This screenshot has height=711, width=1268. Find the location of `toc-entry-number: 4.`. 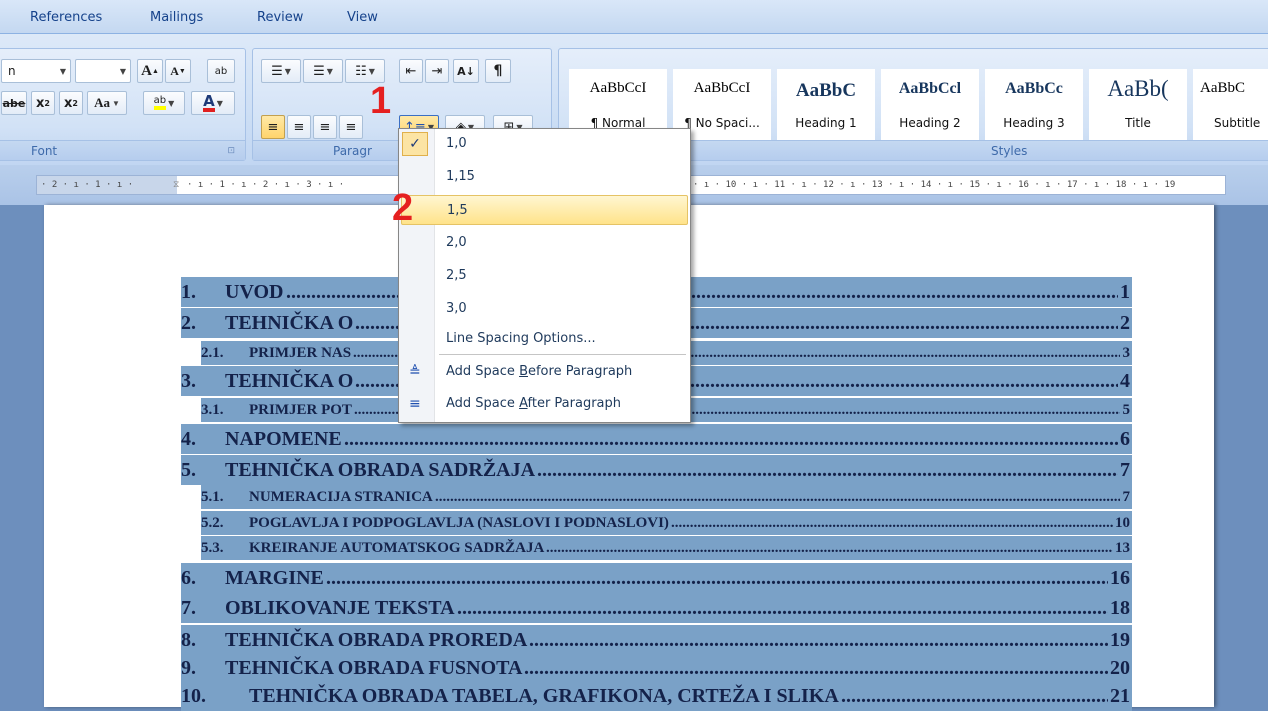

toc-entry-number: 4. is located at coordinates (188, 439).